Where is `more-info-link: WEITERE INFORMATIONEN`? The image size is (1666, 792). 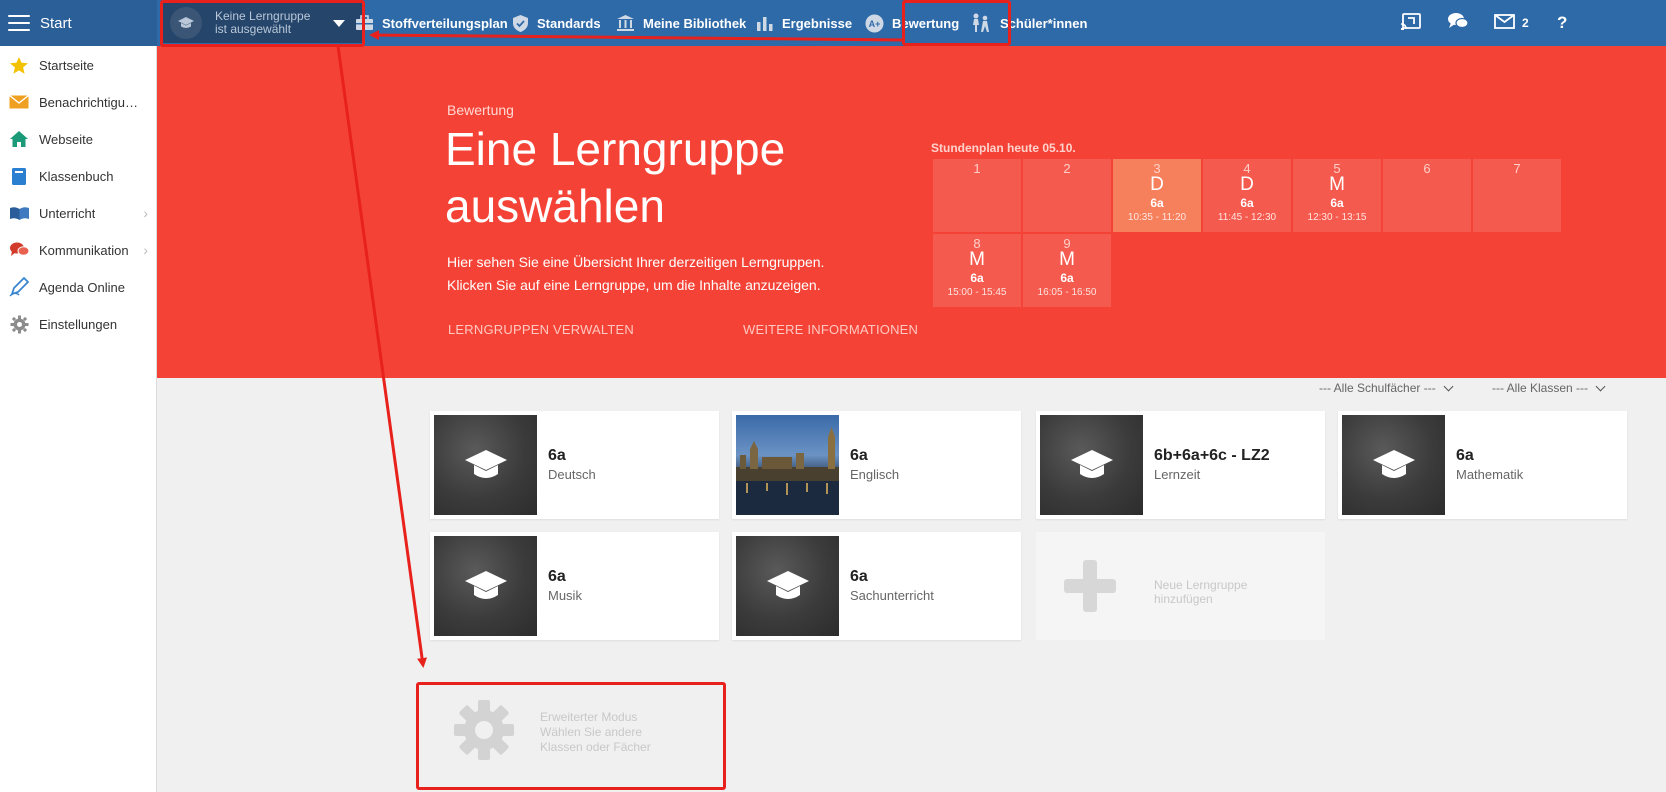 more-info-link: WEITERE INFORMATIONEN is located at coordinates (830, 329).